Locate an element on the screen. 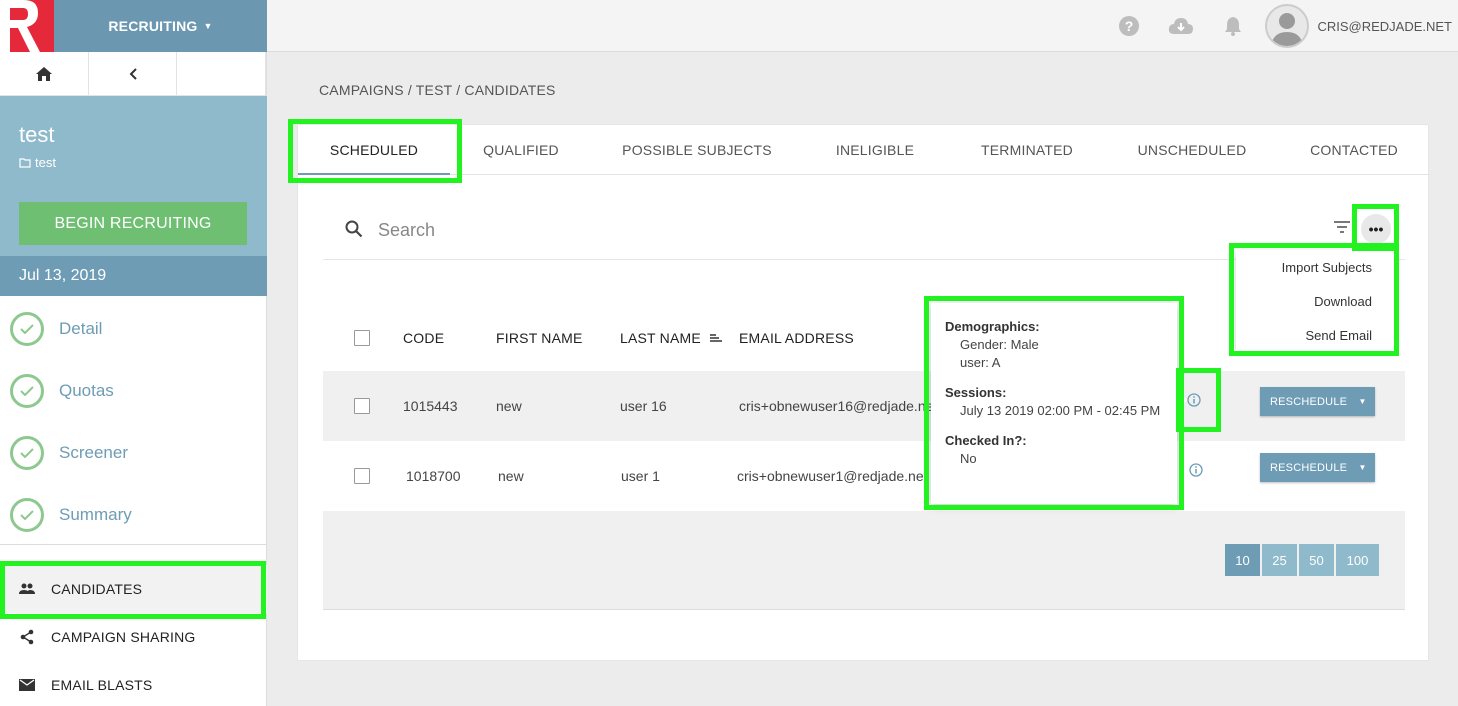 This screenshot has height=706, width=1458. table-footer: 10 25 50 100 is located at coordinates (864, 560).